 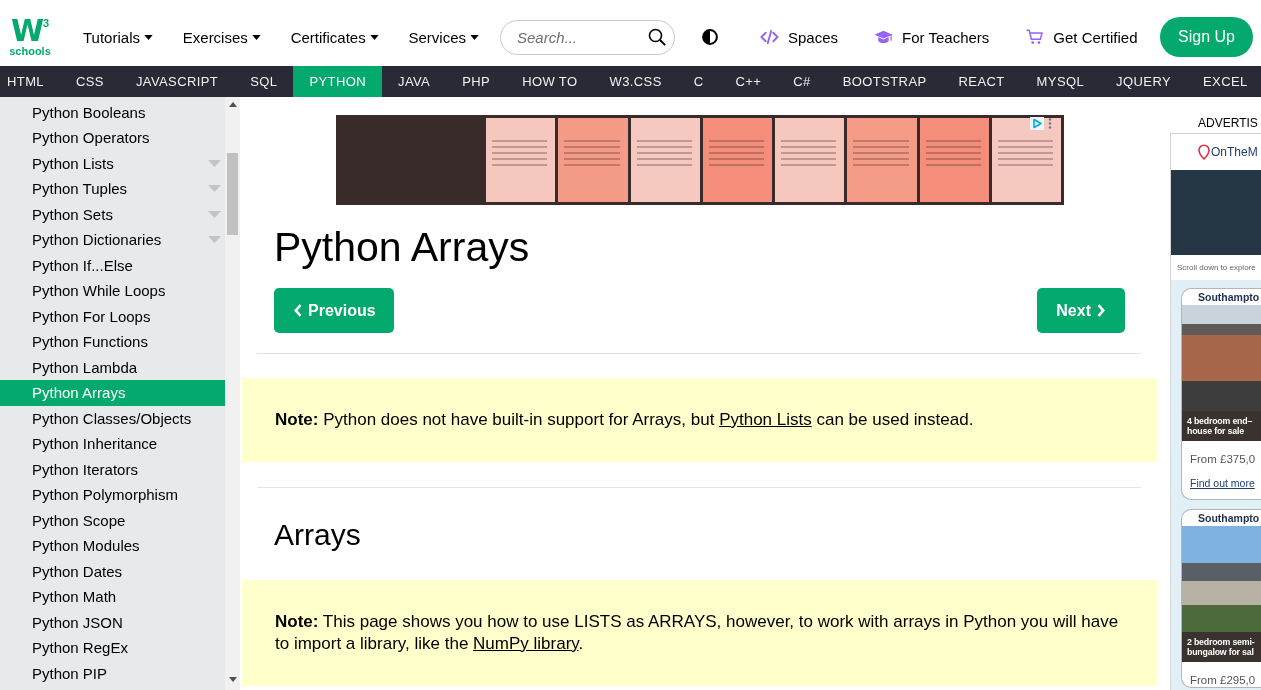 What do you see at coordinates (1042, 123) in the screenshot?
I see `ad-choices-icon` at bounding box center [1042, 123].